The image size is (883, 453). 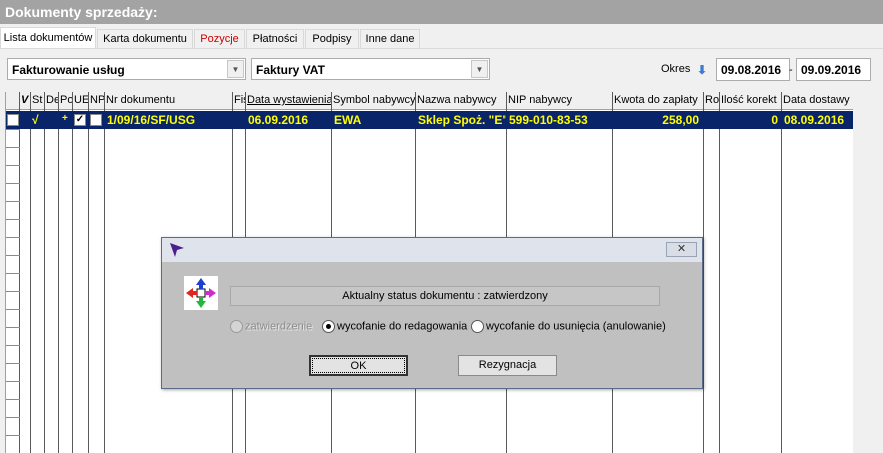 I want to click on row-select-checkbox, so click(x=13, y=120).